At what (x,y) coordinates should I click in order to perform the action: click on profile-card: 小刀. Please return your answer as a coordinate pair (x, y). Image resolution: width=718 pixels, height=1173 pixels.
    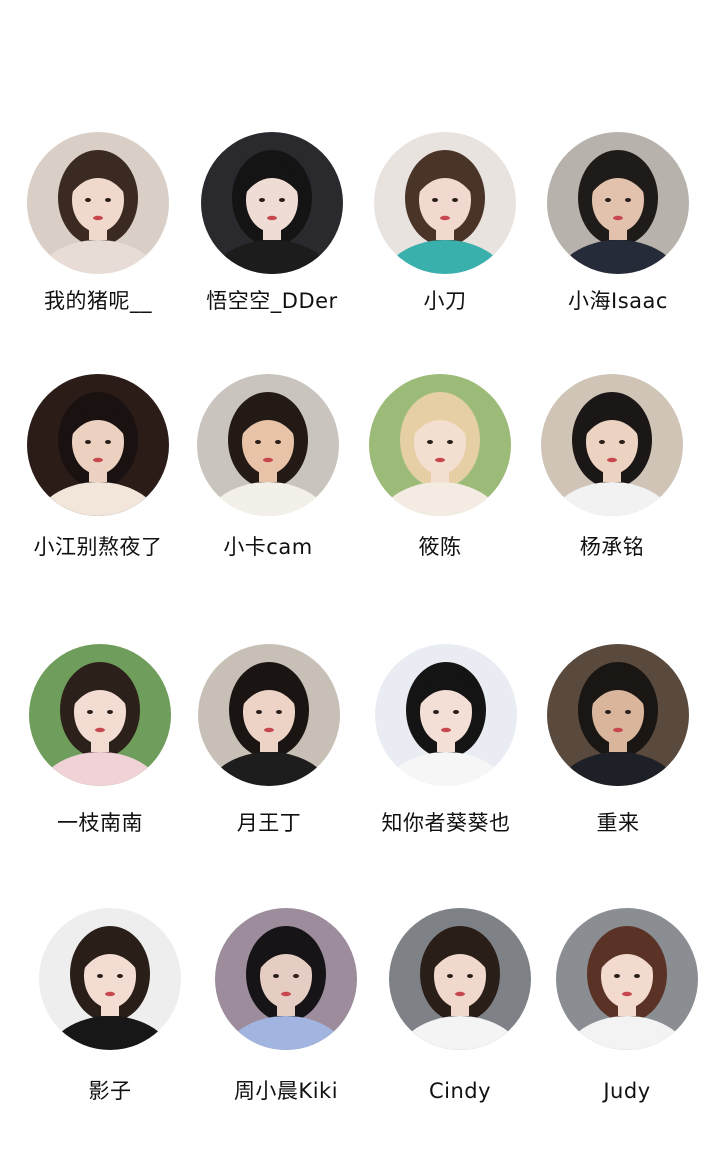
    Looking at the image, I should click on (445, 223).